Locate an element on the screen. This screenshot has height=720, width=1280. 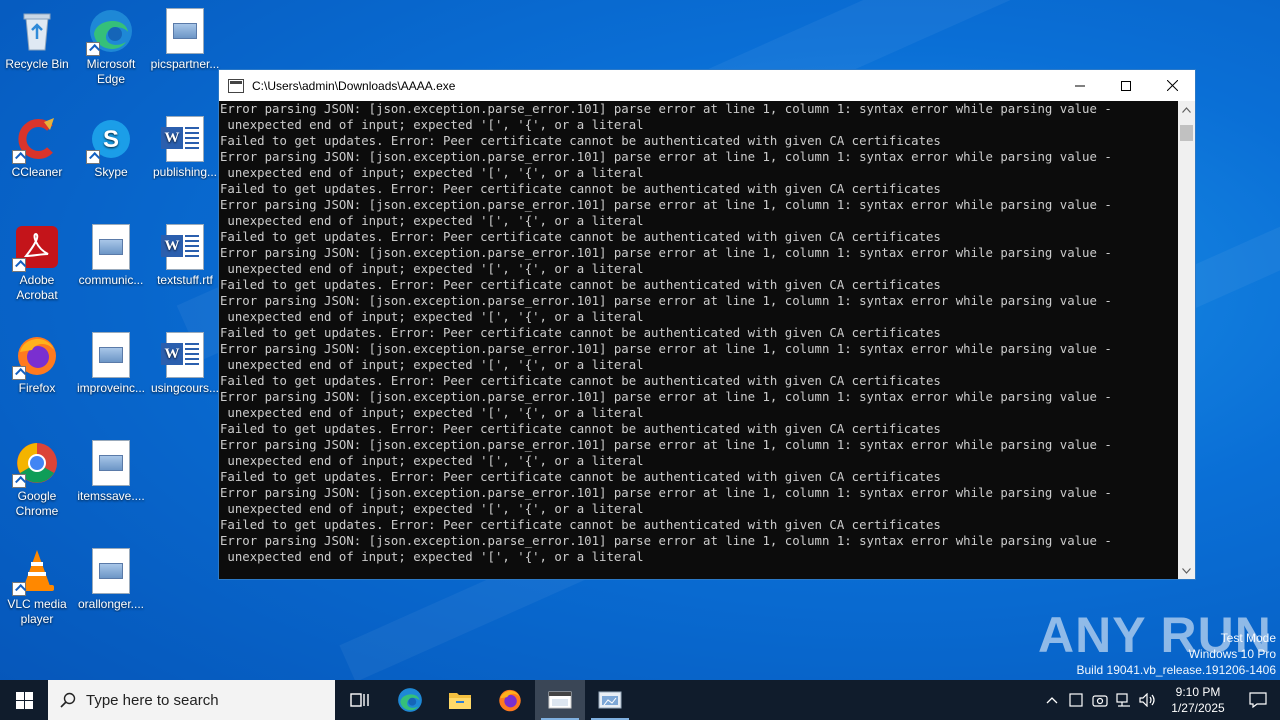
taskbar-clock: 9:10 PM 1/27/2025 is located at coordinates (1198, 700).